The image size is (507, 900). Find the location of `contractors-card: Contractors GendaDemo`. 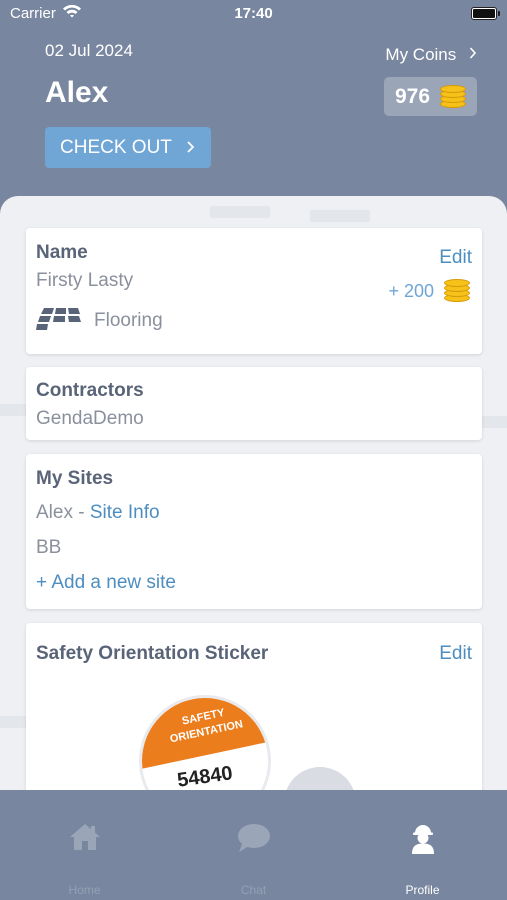

contractors-card: Contractors GendaDemo is located at coordinates (254, 403).